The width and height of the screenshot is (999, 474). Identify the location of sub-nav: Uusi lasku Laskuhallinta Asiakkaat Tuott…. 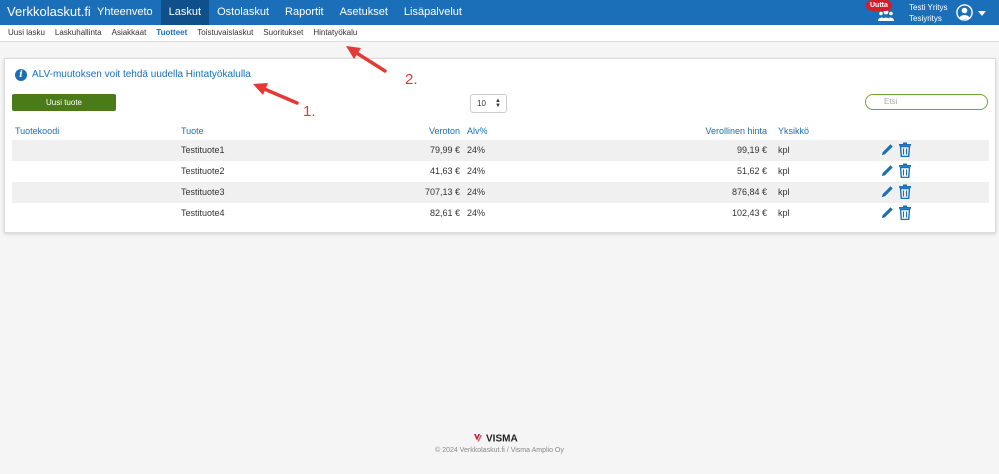
(499, 33).